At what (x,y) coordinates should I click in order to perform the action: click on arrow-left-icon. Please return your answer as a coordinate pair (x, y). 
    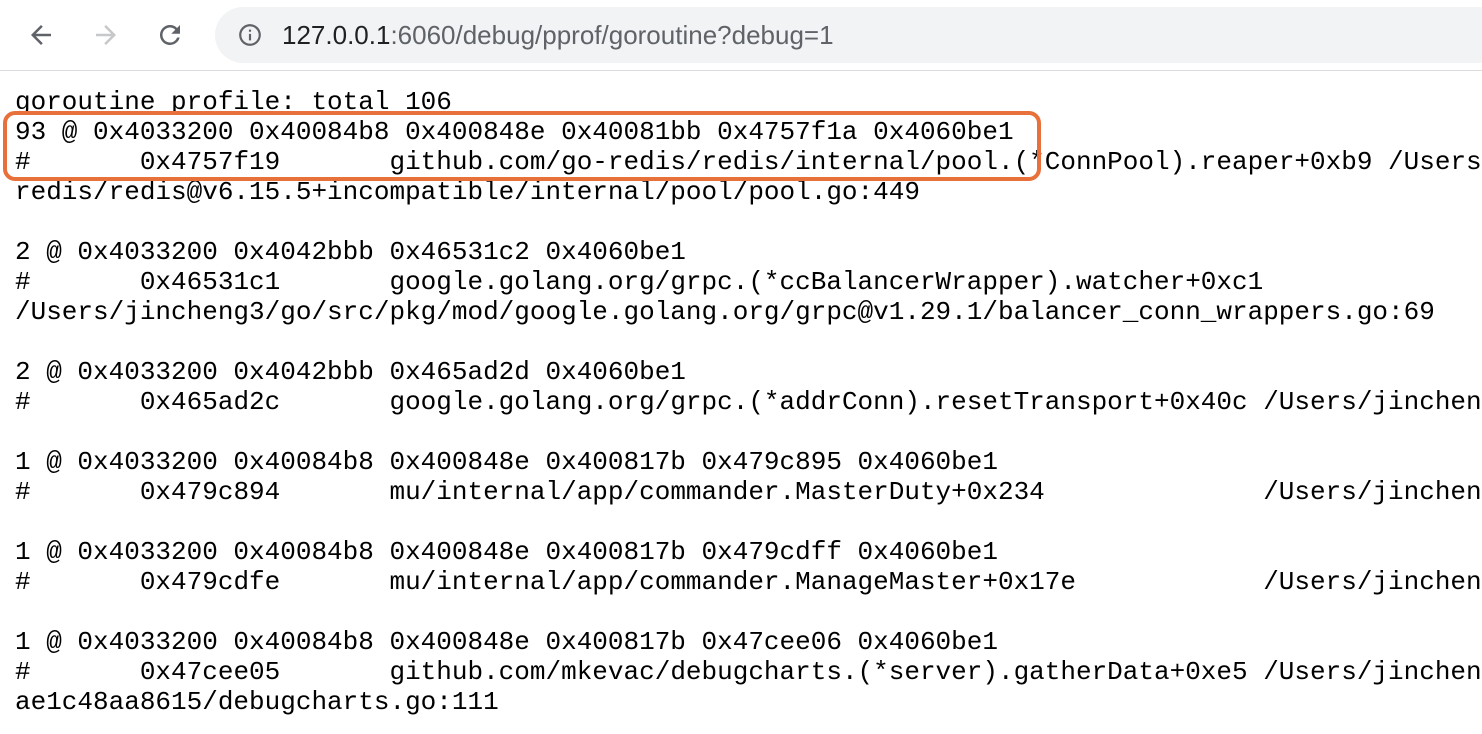
    Looking at the image, I should click on (41, 35).